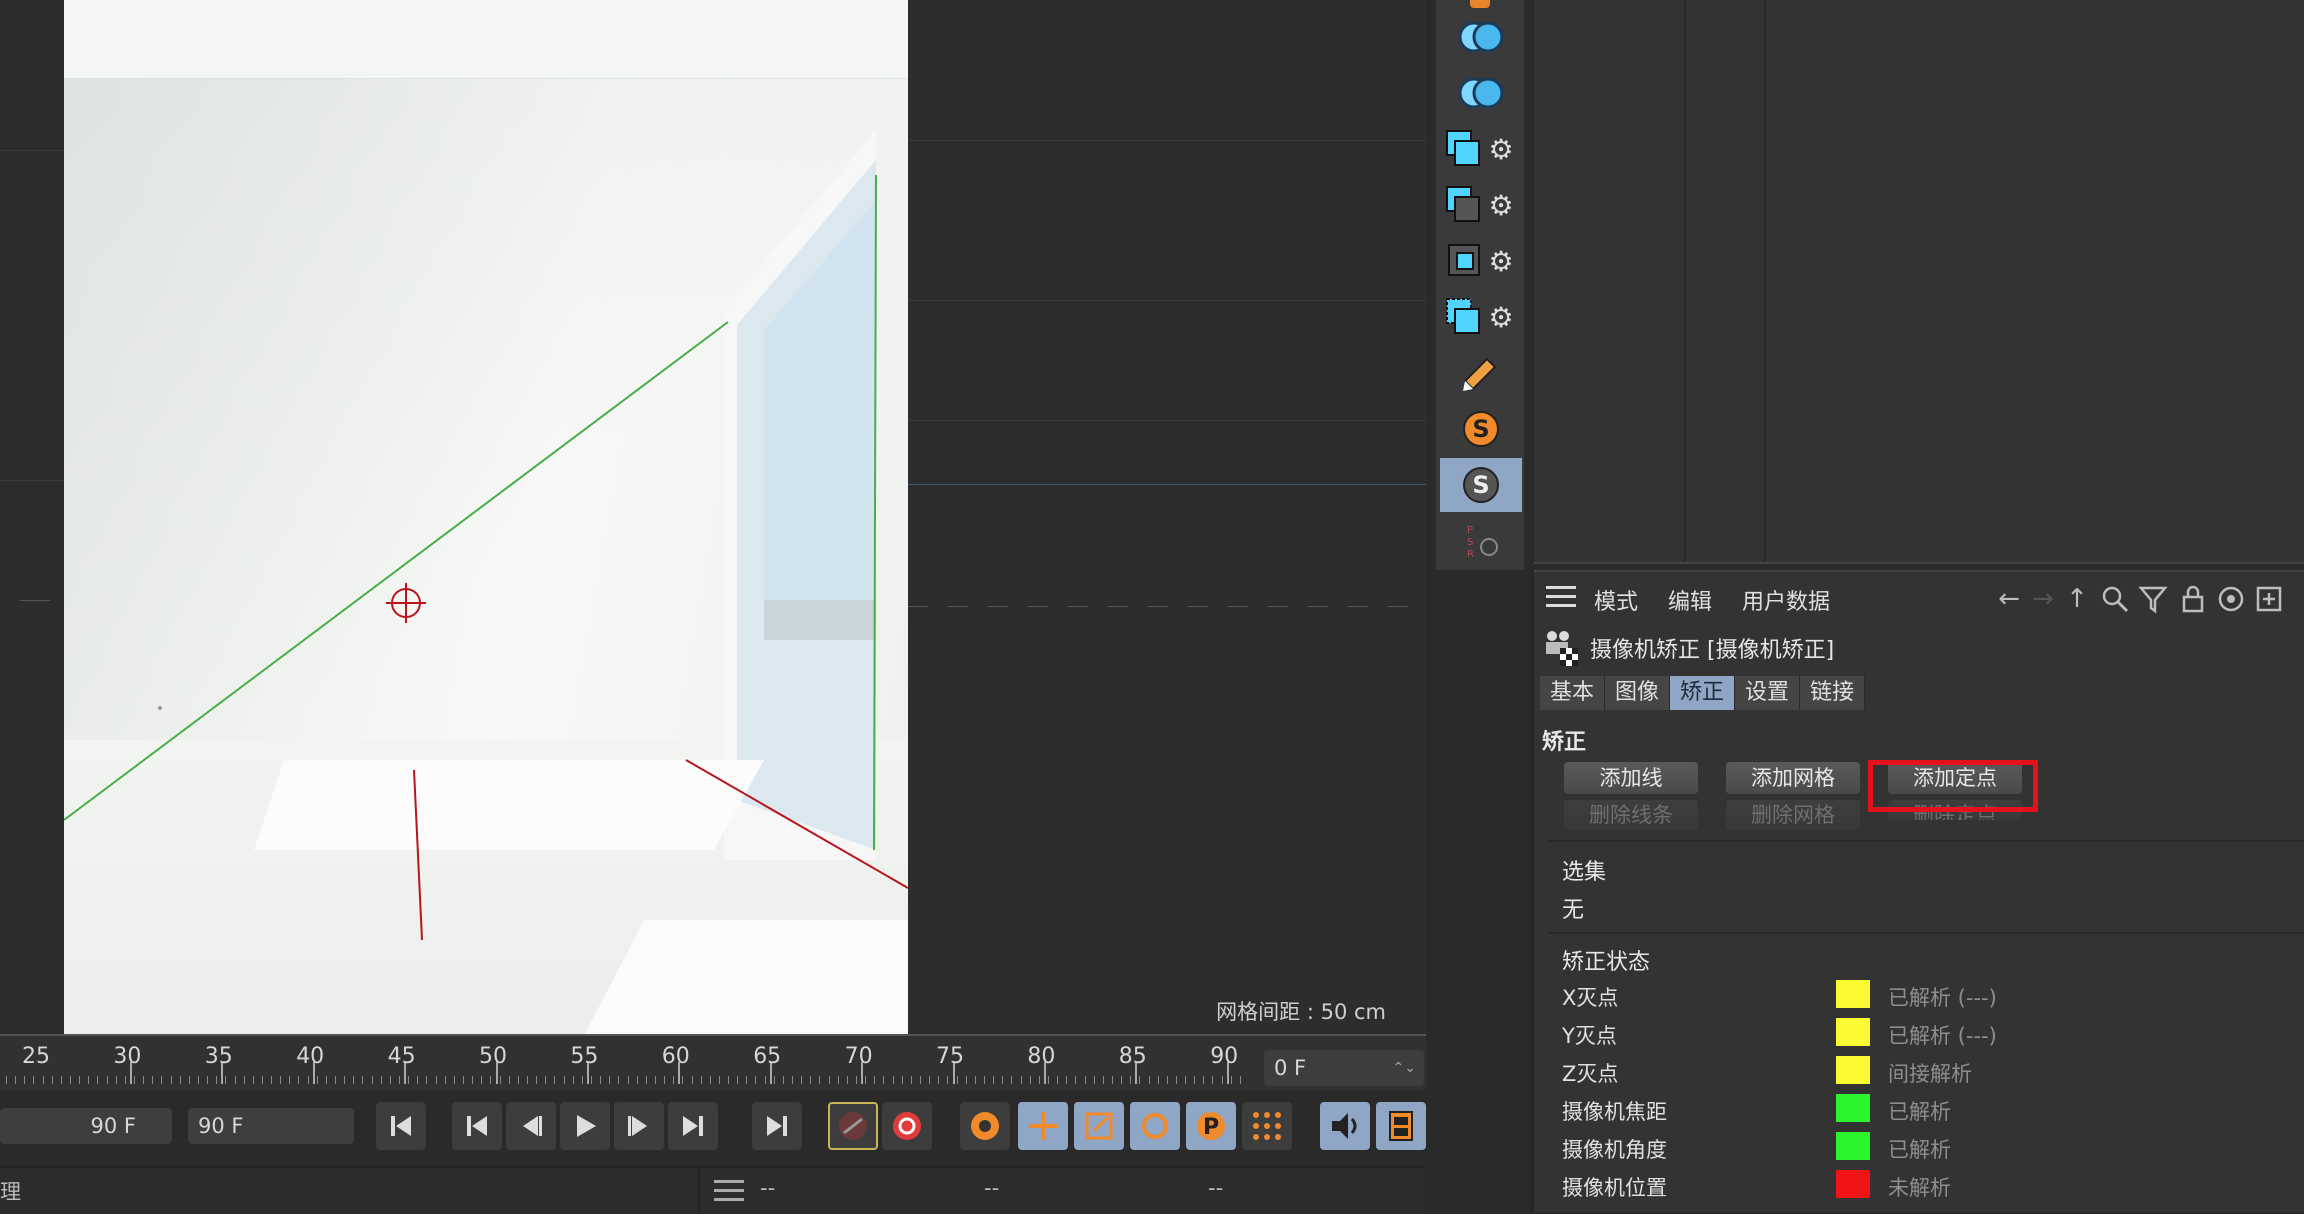 This screenshot has height=1214, width=2304. What do you see at coordinates (2153, 599) in the screenshot?
I see `filter-icon` at bounding box center [2153, 599].